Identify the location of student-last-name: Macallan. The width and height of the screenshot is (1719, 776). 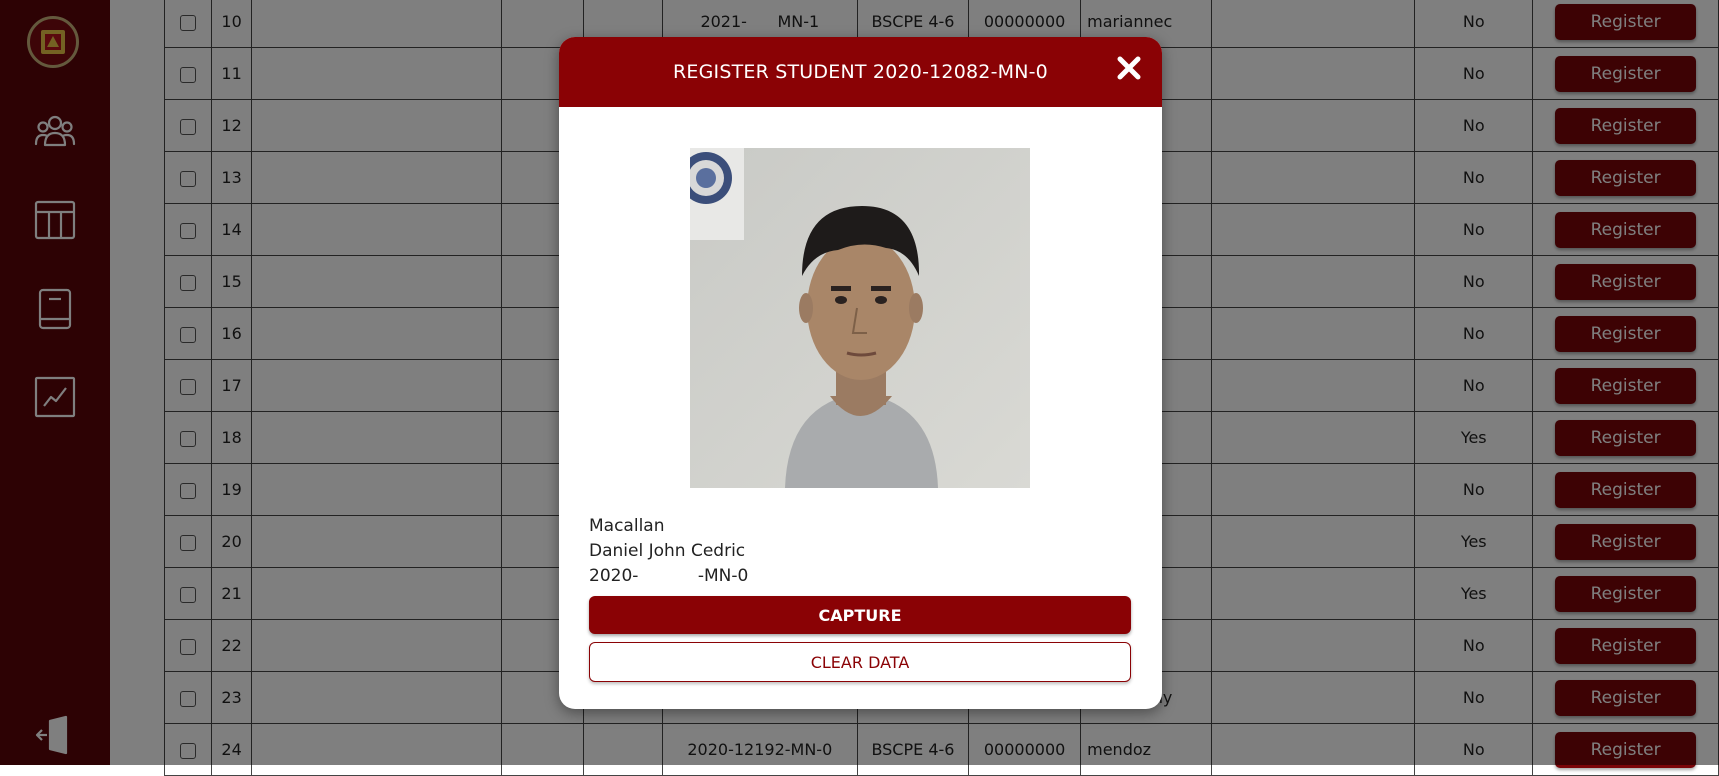
(627, 526).